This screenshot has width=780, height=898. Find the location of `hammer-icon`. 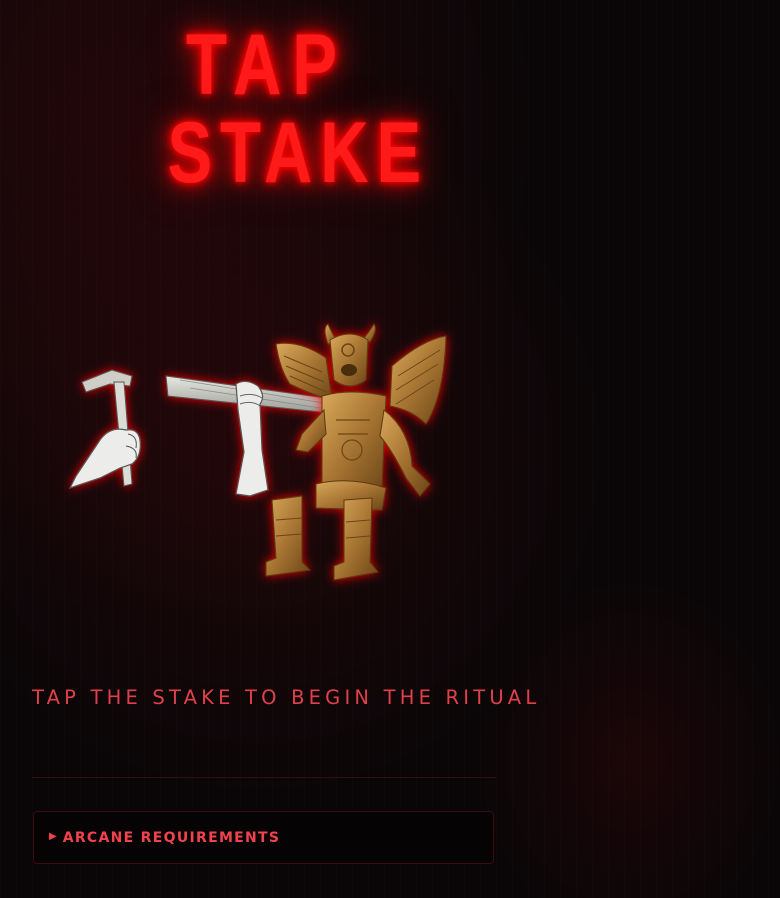

hammer-icon is located at coordinates (104, 429).